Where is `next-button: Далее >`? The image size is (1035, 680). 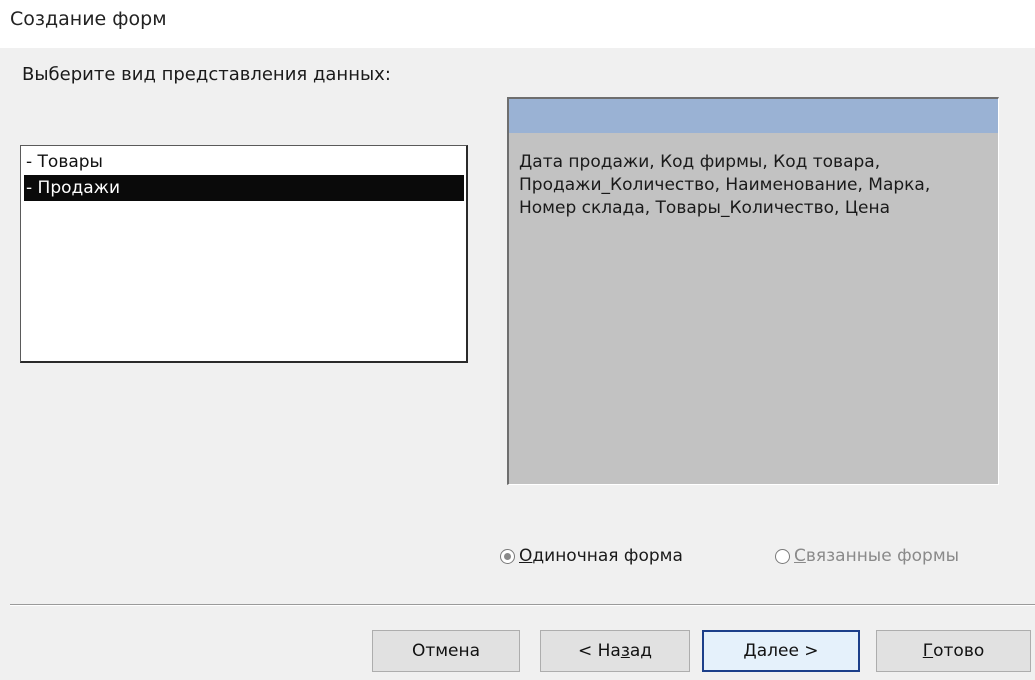 next-button: Далее > is located at coordinates (781, 651).